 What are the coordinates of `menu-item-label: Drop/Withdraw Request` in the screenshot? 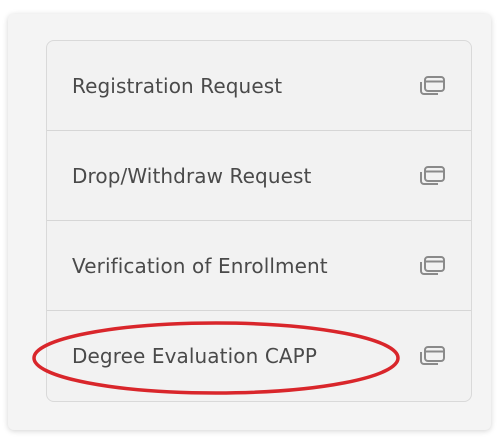 It's located at (192, 175).